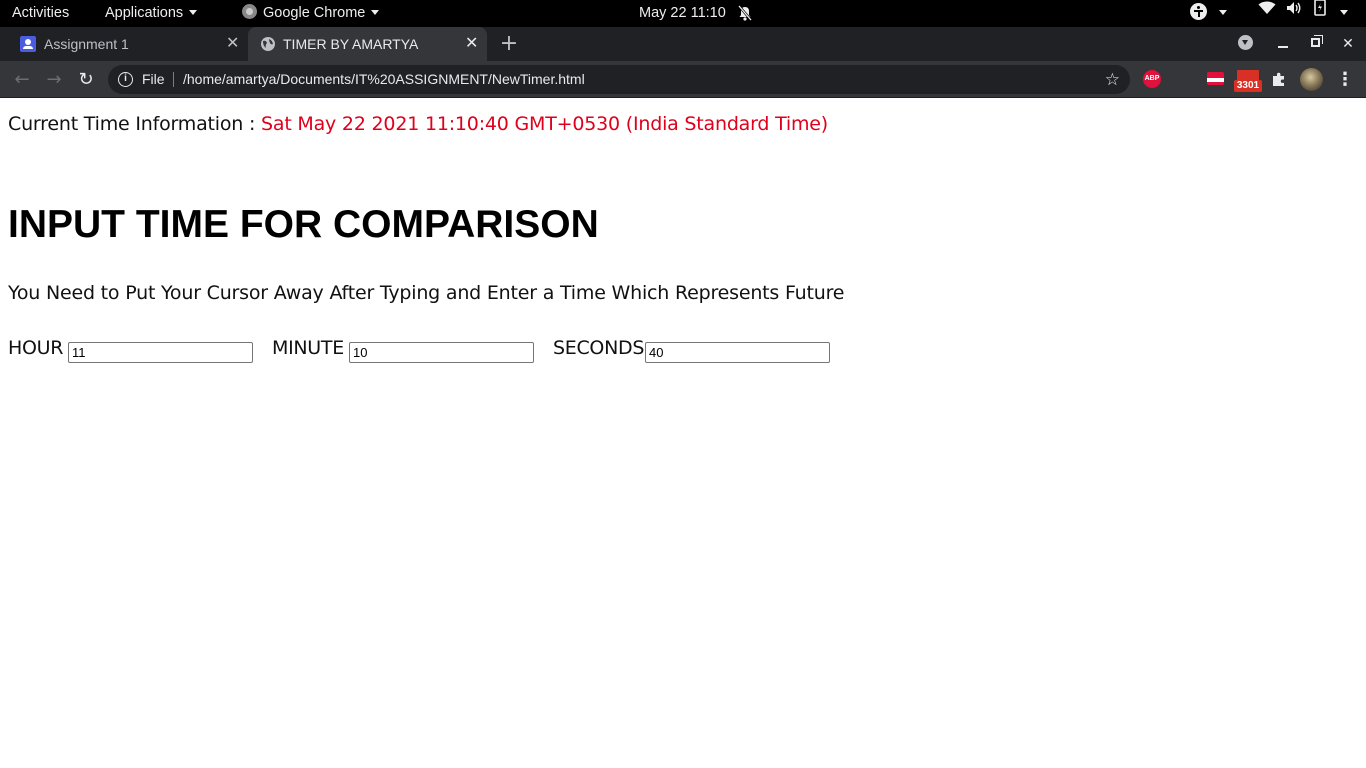  I want to click on adblock-plus-icon: ABP, so click(1152, 79).